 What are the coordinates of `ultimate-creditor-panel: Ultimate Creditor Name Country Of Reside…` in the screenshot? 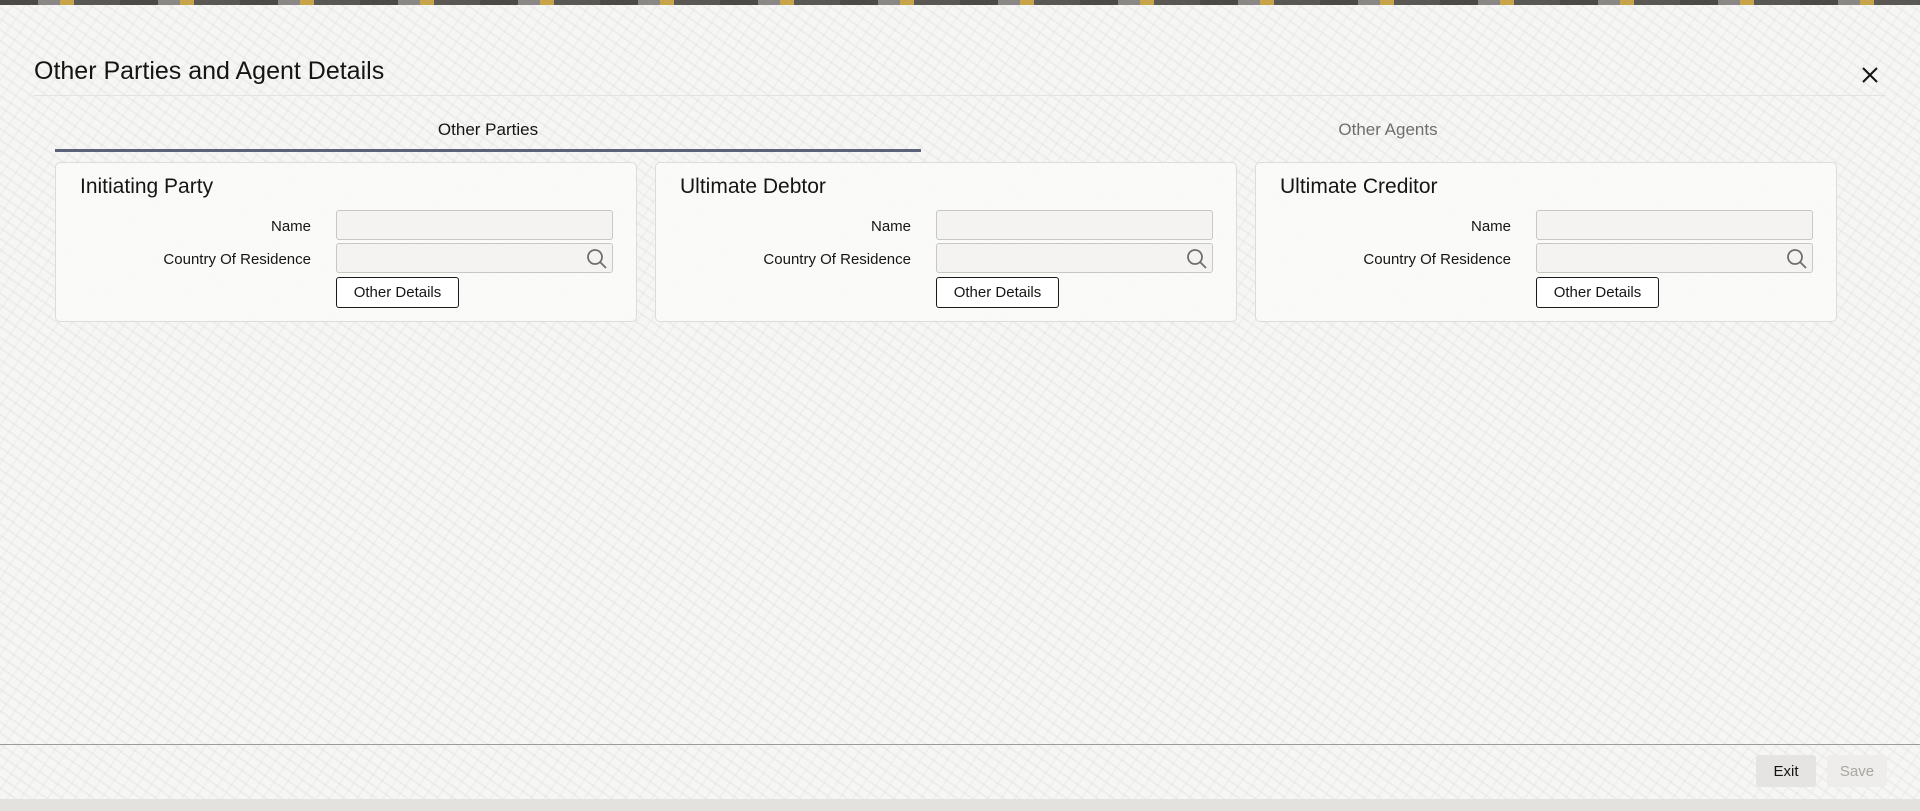 It's located at (1546, 242).